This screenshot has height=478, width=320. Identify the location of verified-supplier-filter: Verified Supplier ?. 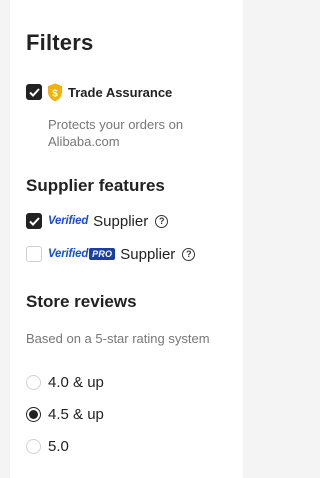
(97, 221).